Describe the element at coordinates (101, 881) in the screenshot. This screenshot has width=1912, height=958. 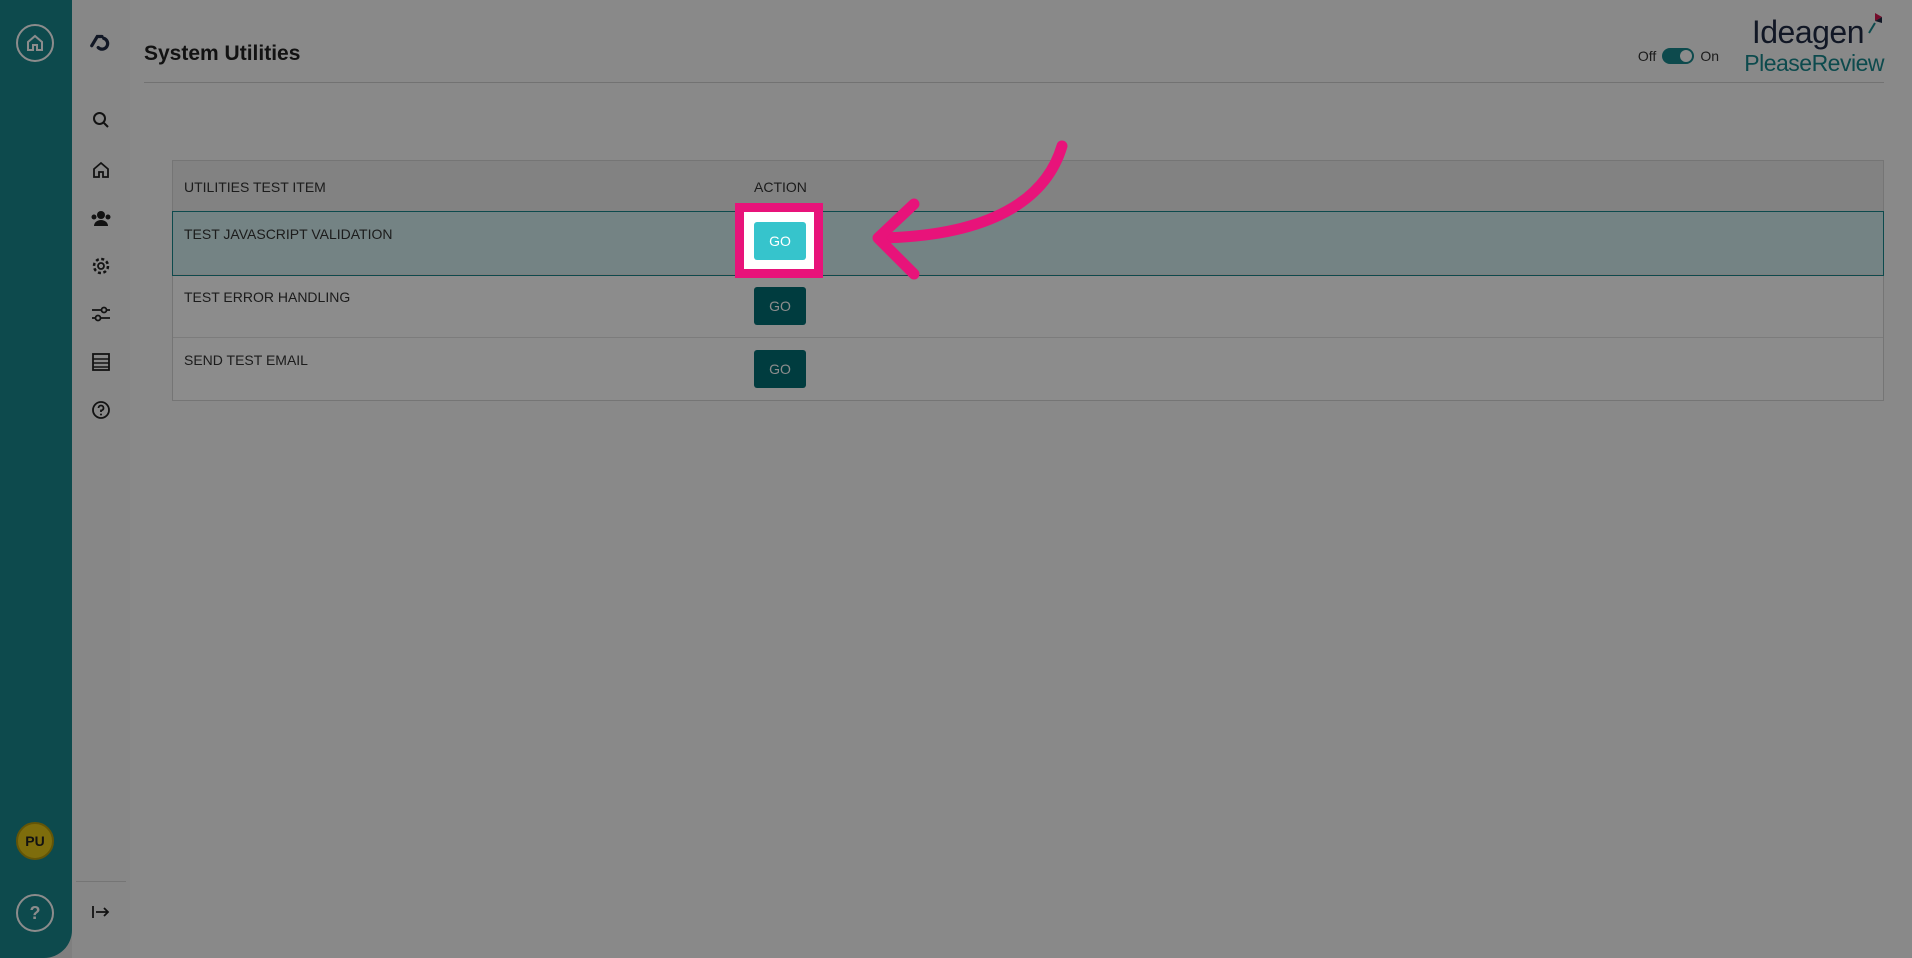
I see `sidebar-divider` at that location.